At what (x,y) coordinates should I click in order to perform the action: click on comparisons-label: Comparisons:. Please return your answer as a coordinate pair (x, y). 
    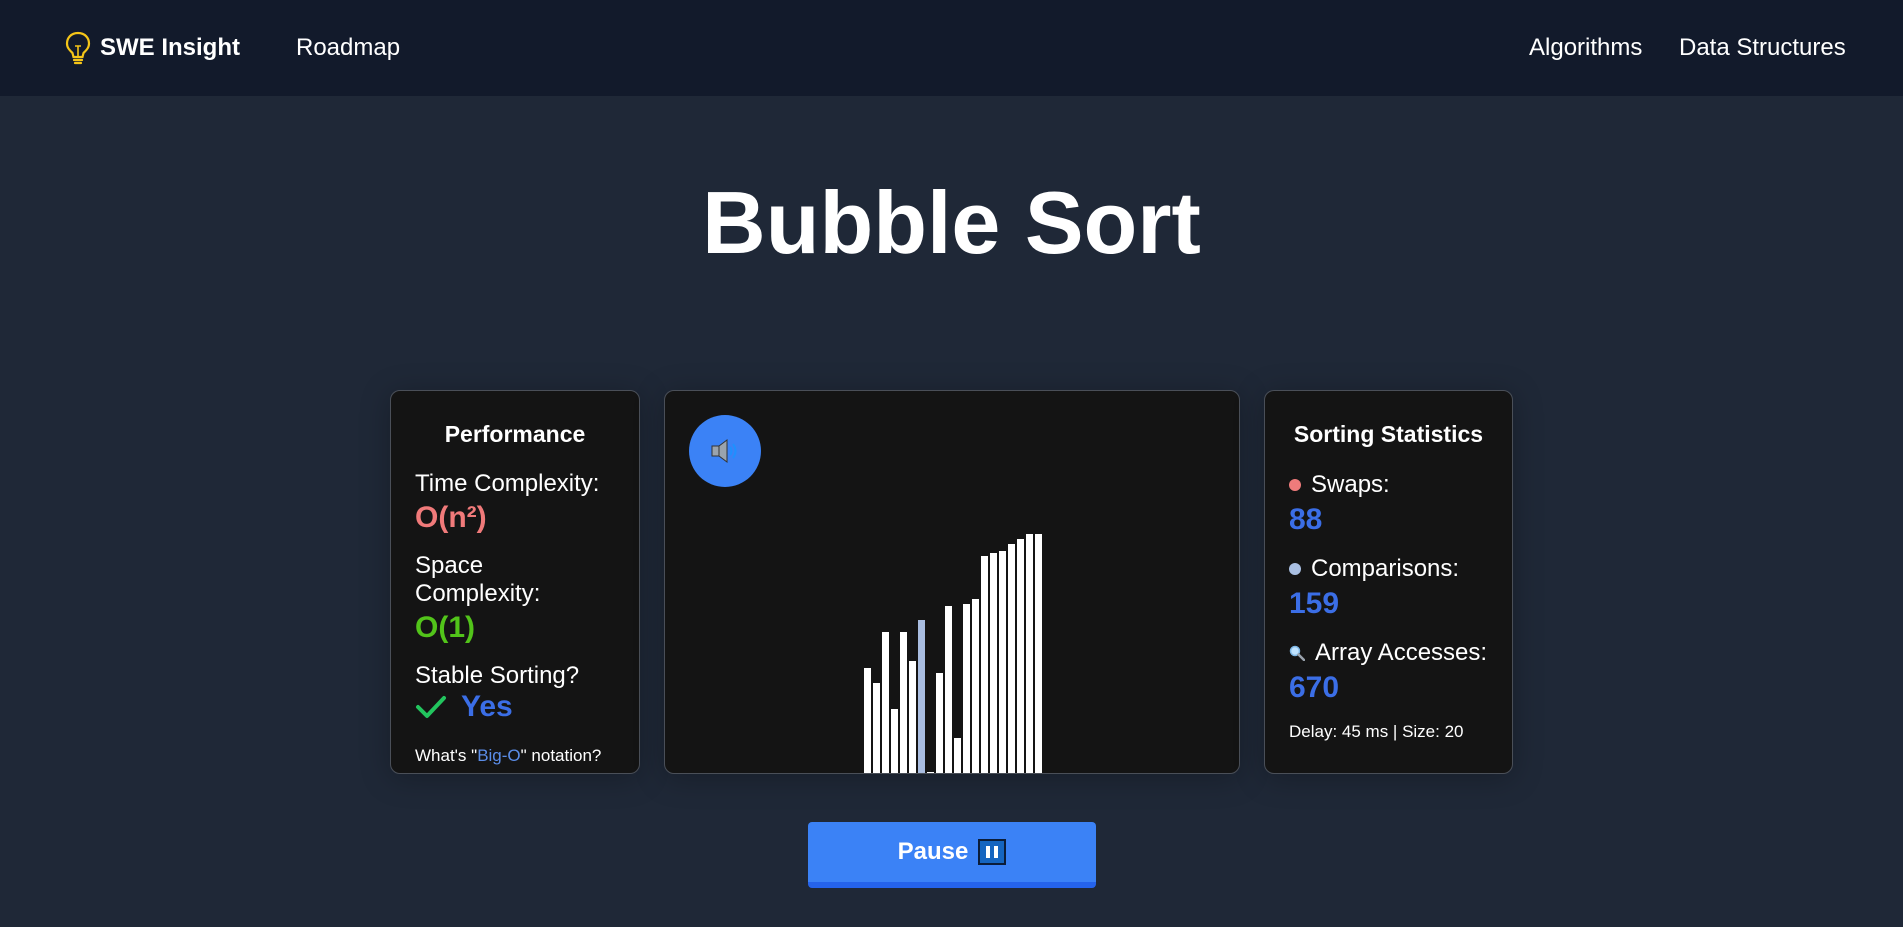
    Looking at the image, I should click on (1385, 568).